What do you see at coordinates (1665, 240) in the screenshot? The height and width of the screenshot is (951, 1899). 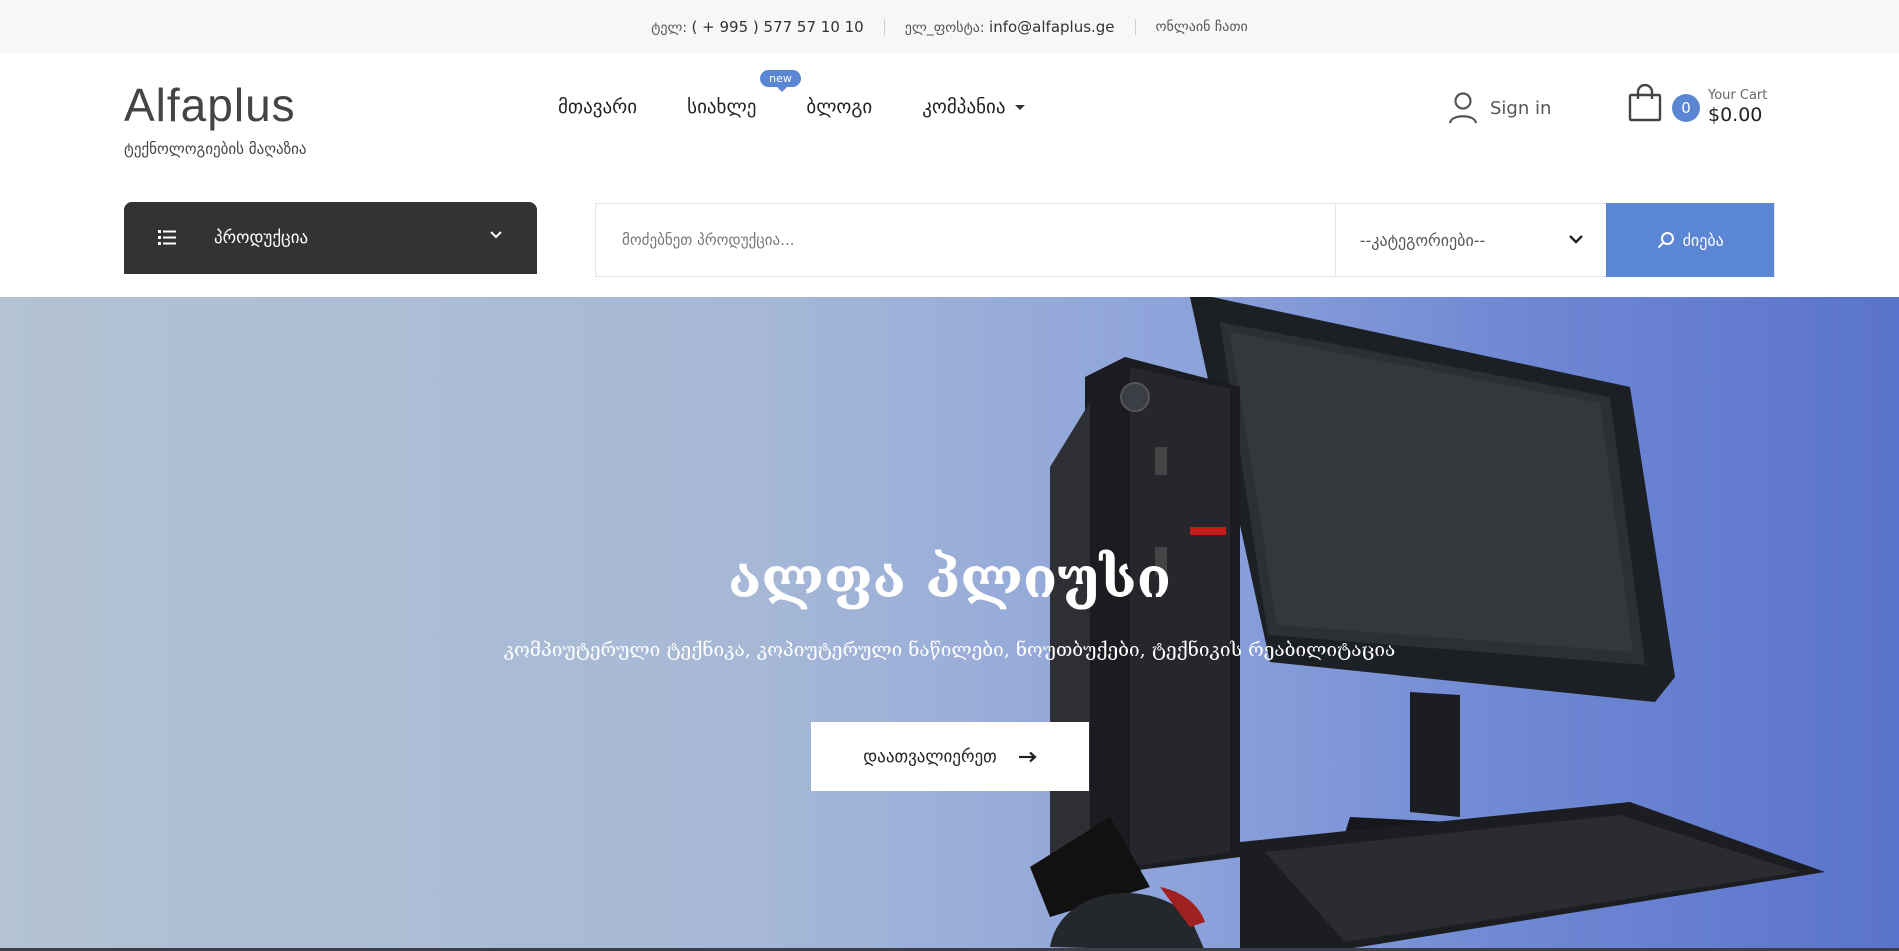 I see `search-icon` at bounding box center [1665, 240].